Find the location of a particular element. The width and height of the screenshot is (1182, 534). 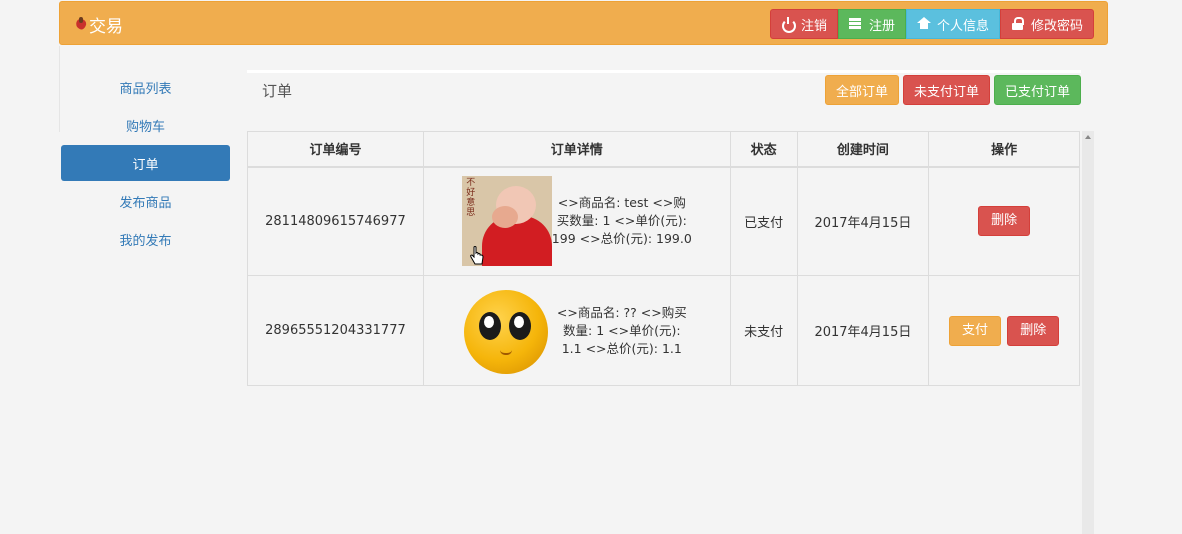

register-button: 注册 is located at coordinates (871, 24).